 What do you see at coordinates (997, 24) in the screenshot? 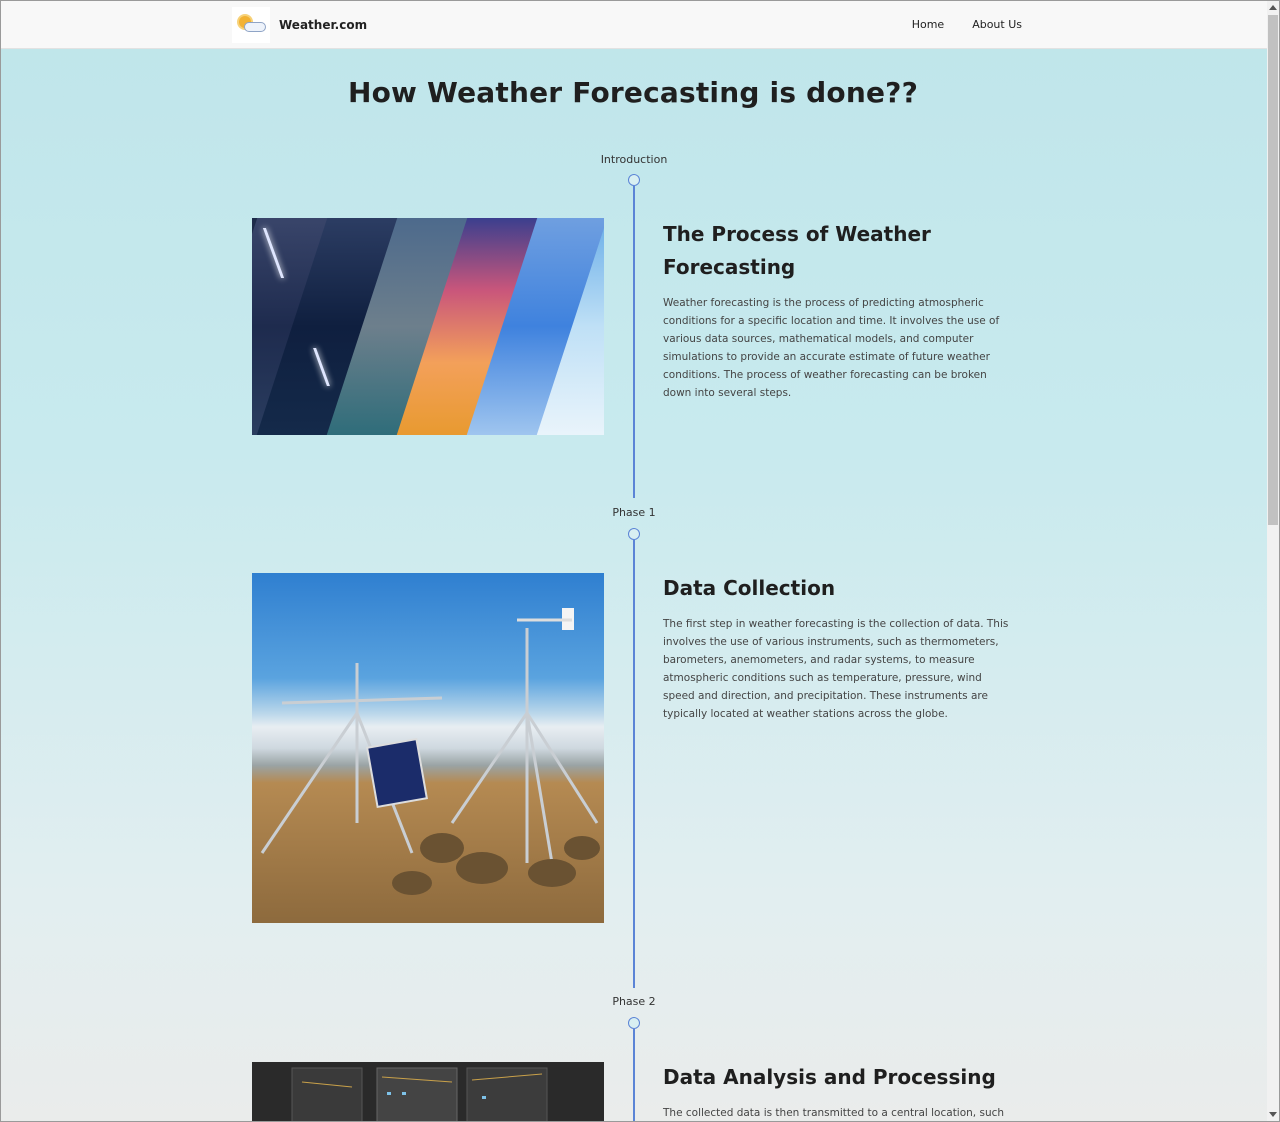
I see `nav-link-about-us: About Us` at bounding box center [997, 24].